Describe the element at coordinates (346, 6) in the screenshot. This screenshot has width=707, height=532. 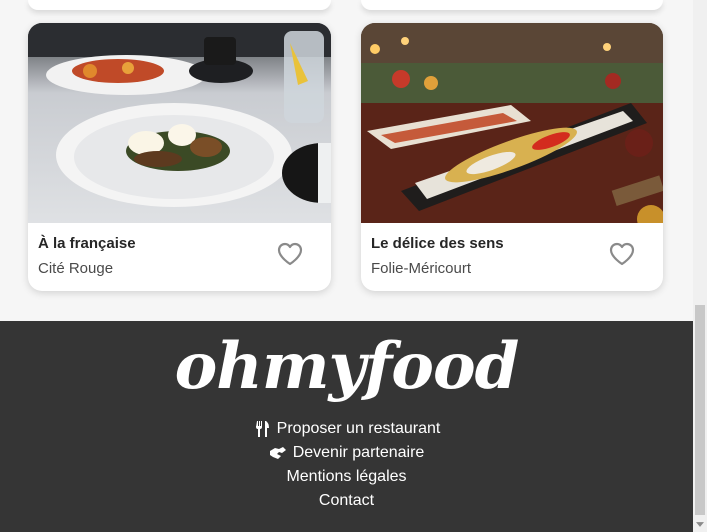
I see `previous-cards-strip` at that location.